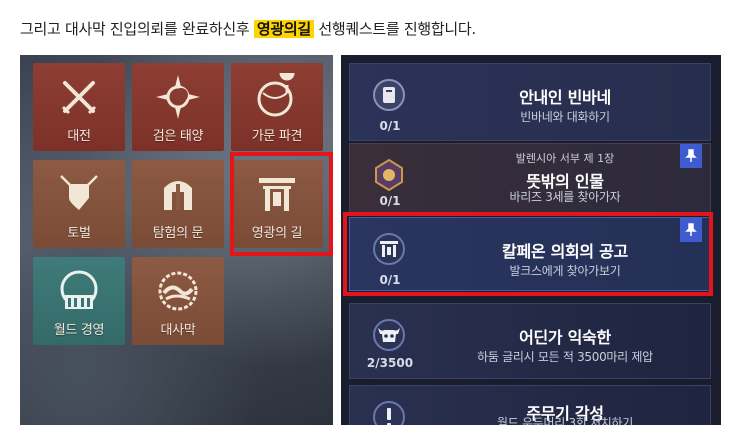 The width and height of the screenshot is (741, 435). What do you see at coordinates (79, 136) in the screenshot?
I see `tile-label: 대전` at bounding box center [79, 136].